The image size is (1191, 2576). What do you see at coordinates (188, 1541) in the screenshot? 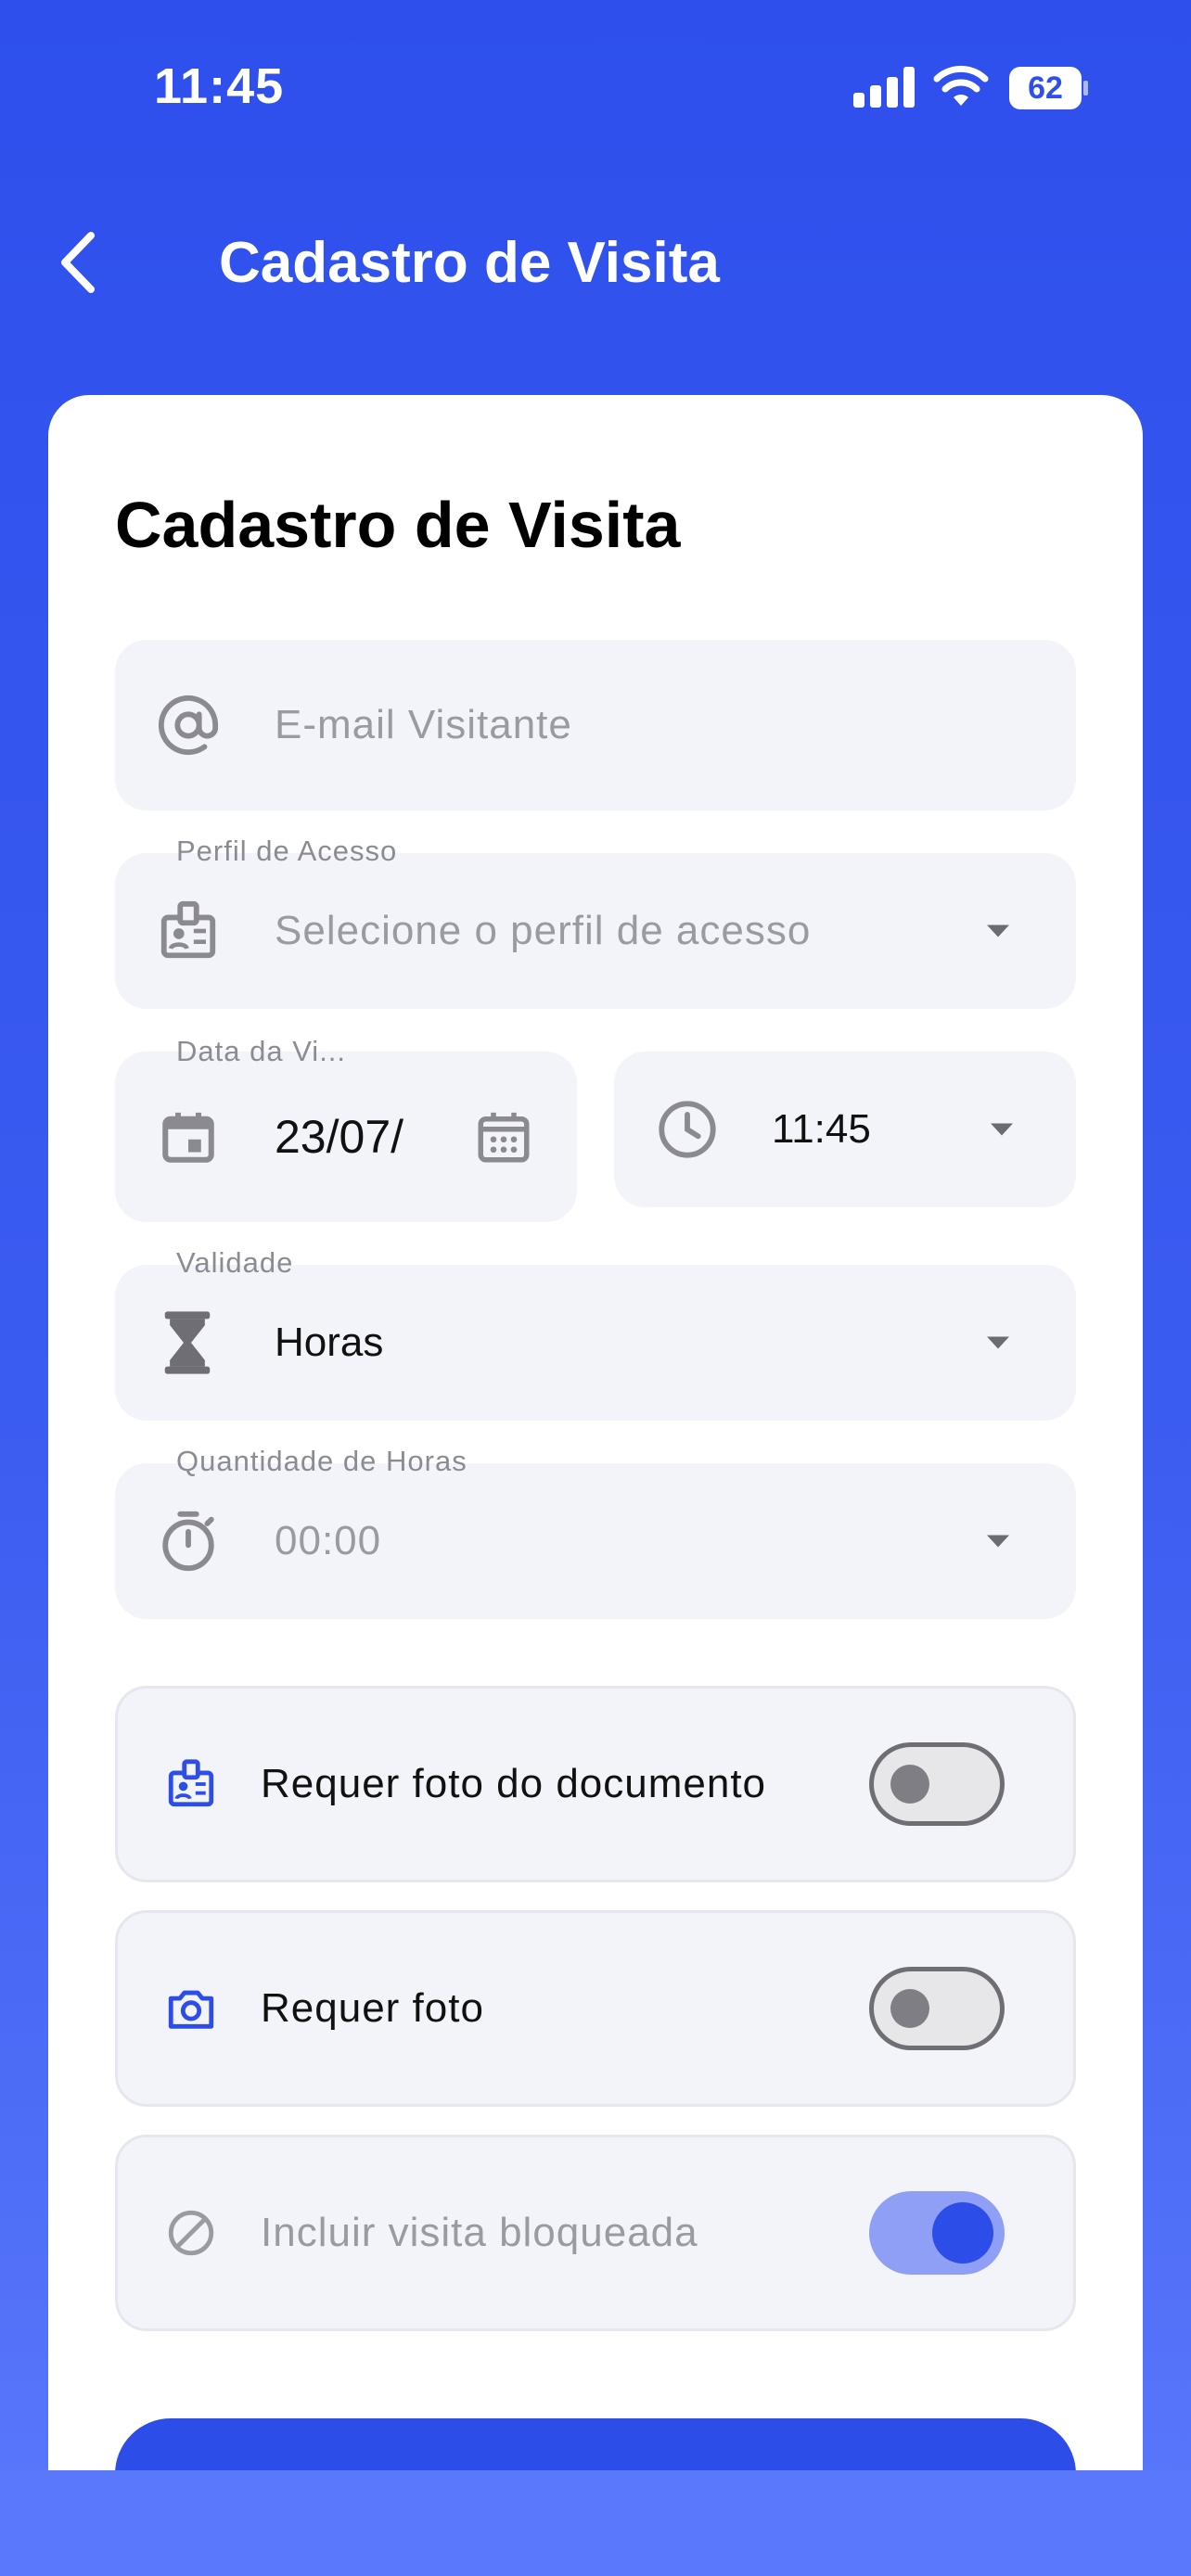
I see `stopwatch-icon` at bounding box center [188, 1541].